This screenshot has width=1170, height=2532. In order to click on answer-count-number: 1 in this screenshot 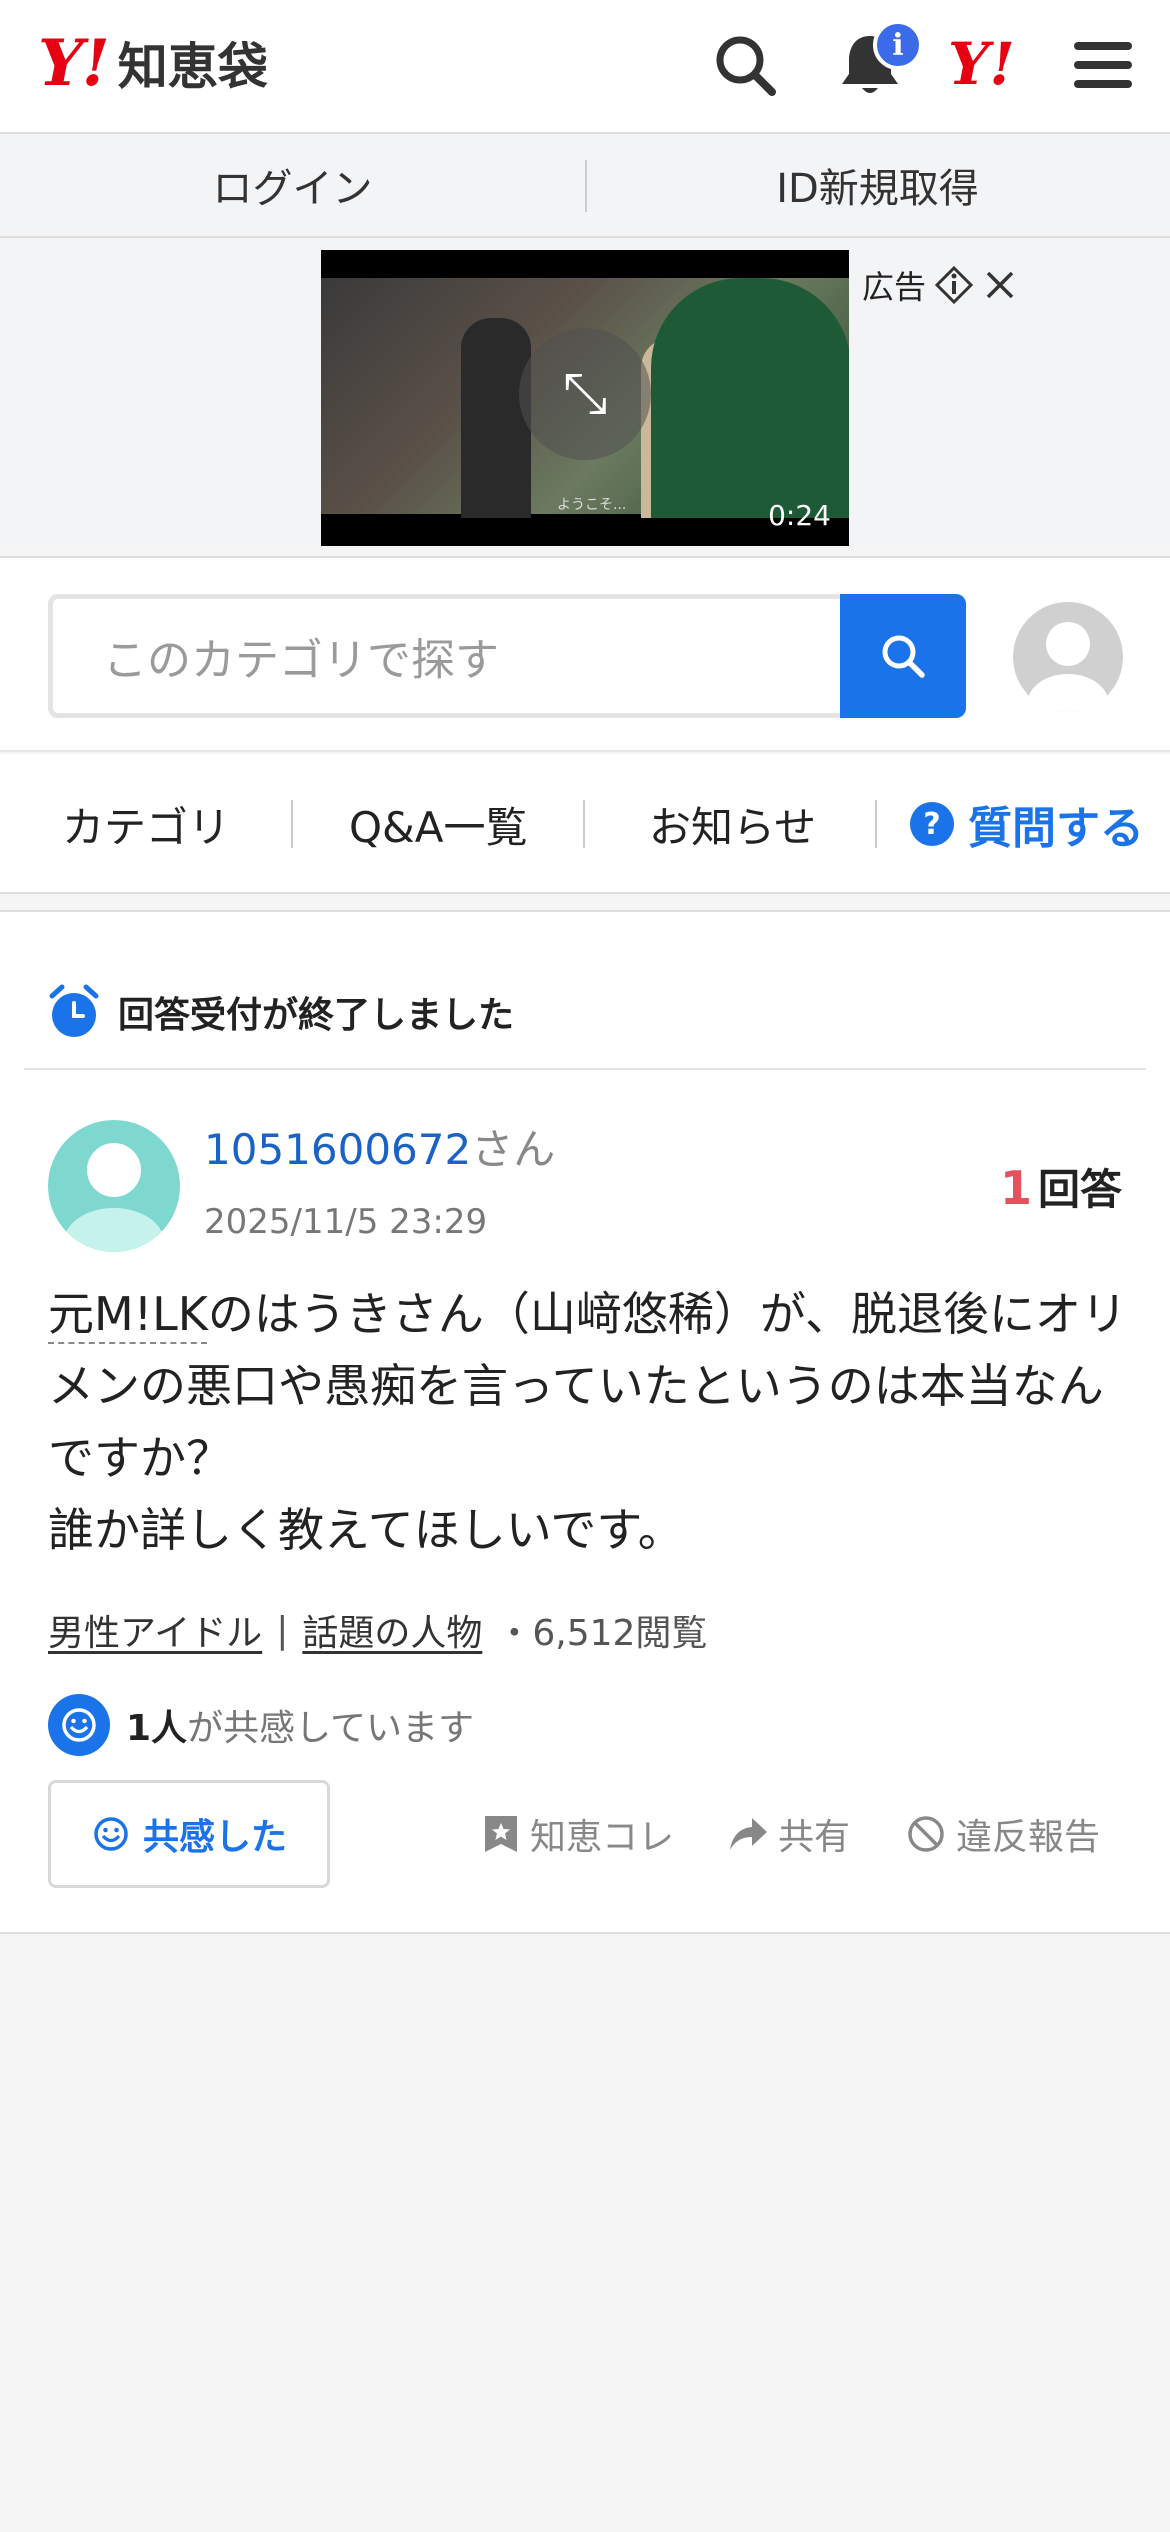, I will do `click(1015, 1188)`.